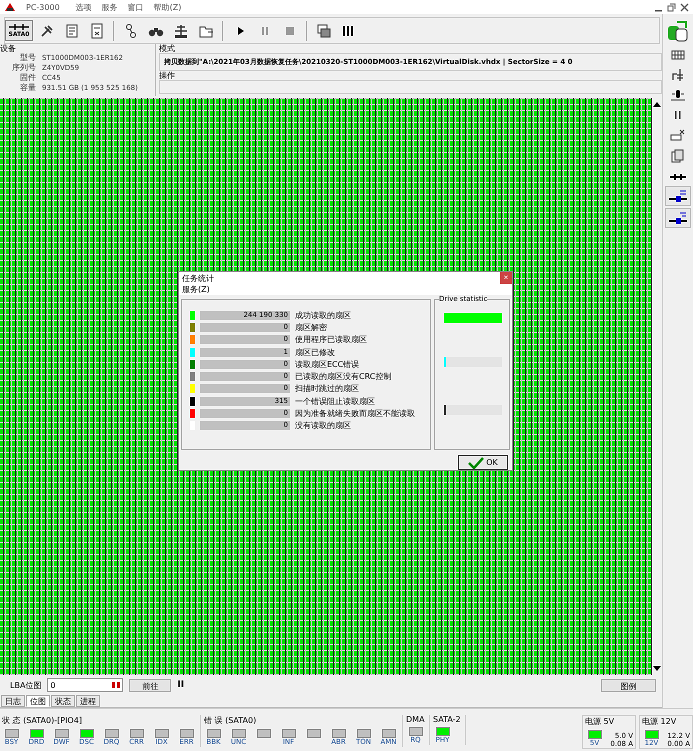 The image size is (693, 751). What do you see at coordinates (331, 340) in the screenshot?
I see `stat-label: 使用程序已读取扇区` at bounding box center [331, 340].